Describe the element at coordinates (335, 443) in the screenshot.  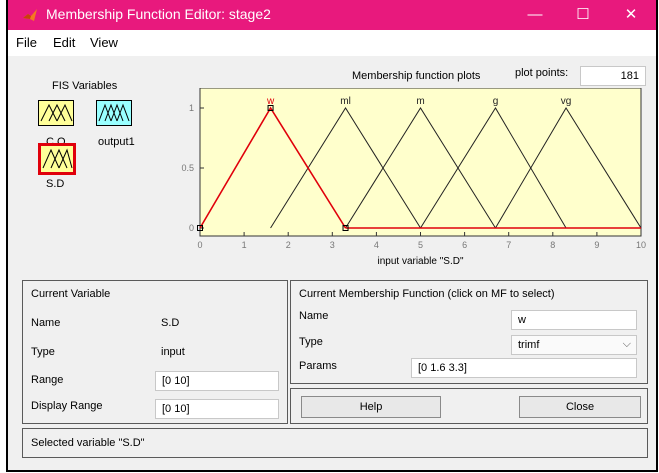
I see `status-bar: Selected variable "S.D"` at that location.